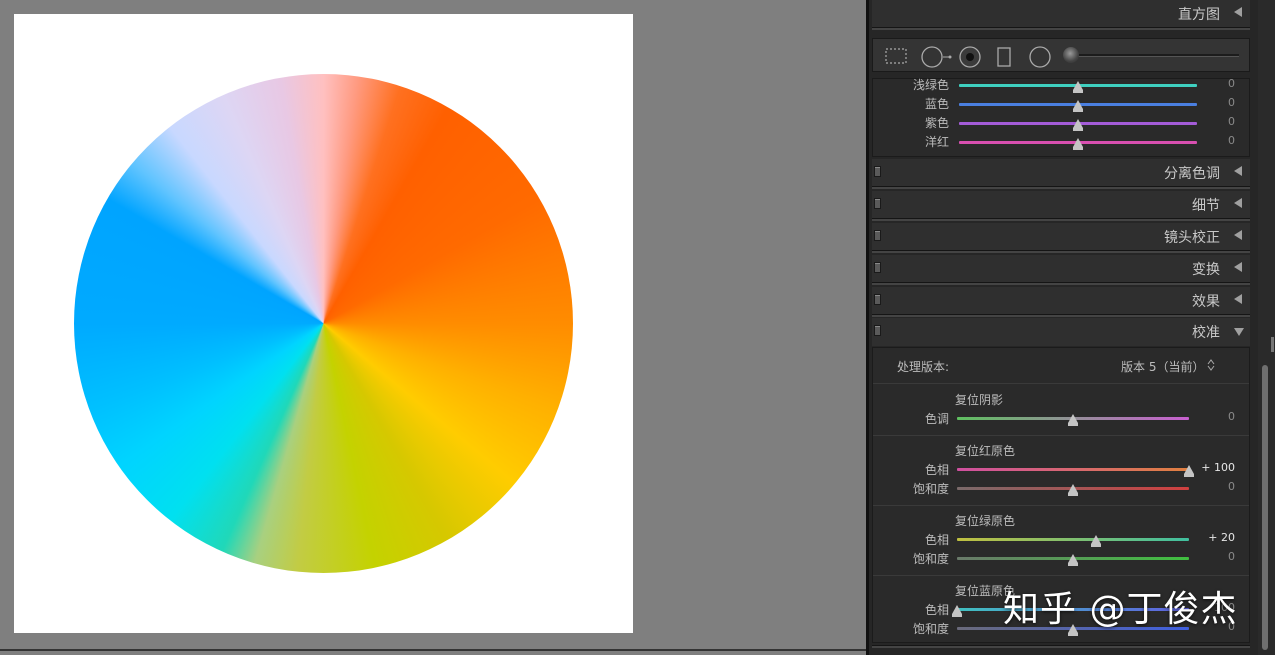  I want to click on shadow-tint-slider-value: 0, so click(1215, 416).